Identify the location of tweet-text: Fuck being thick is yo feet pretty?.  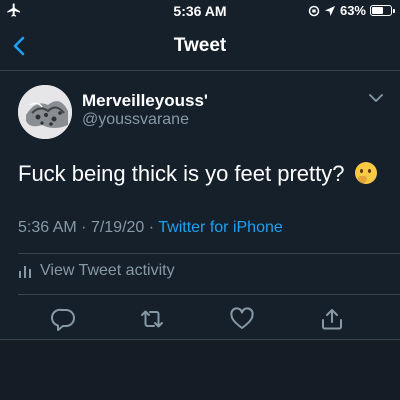
(197, 174).